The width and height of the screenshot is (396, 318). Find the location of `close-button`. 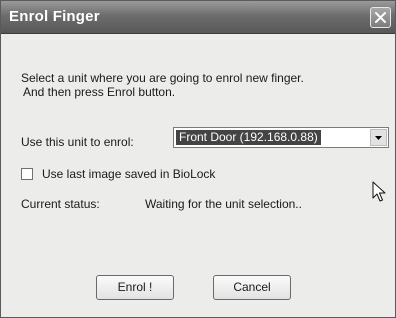

close-button is located at coordinates (380, 17).